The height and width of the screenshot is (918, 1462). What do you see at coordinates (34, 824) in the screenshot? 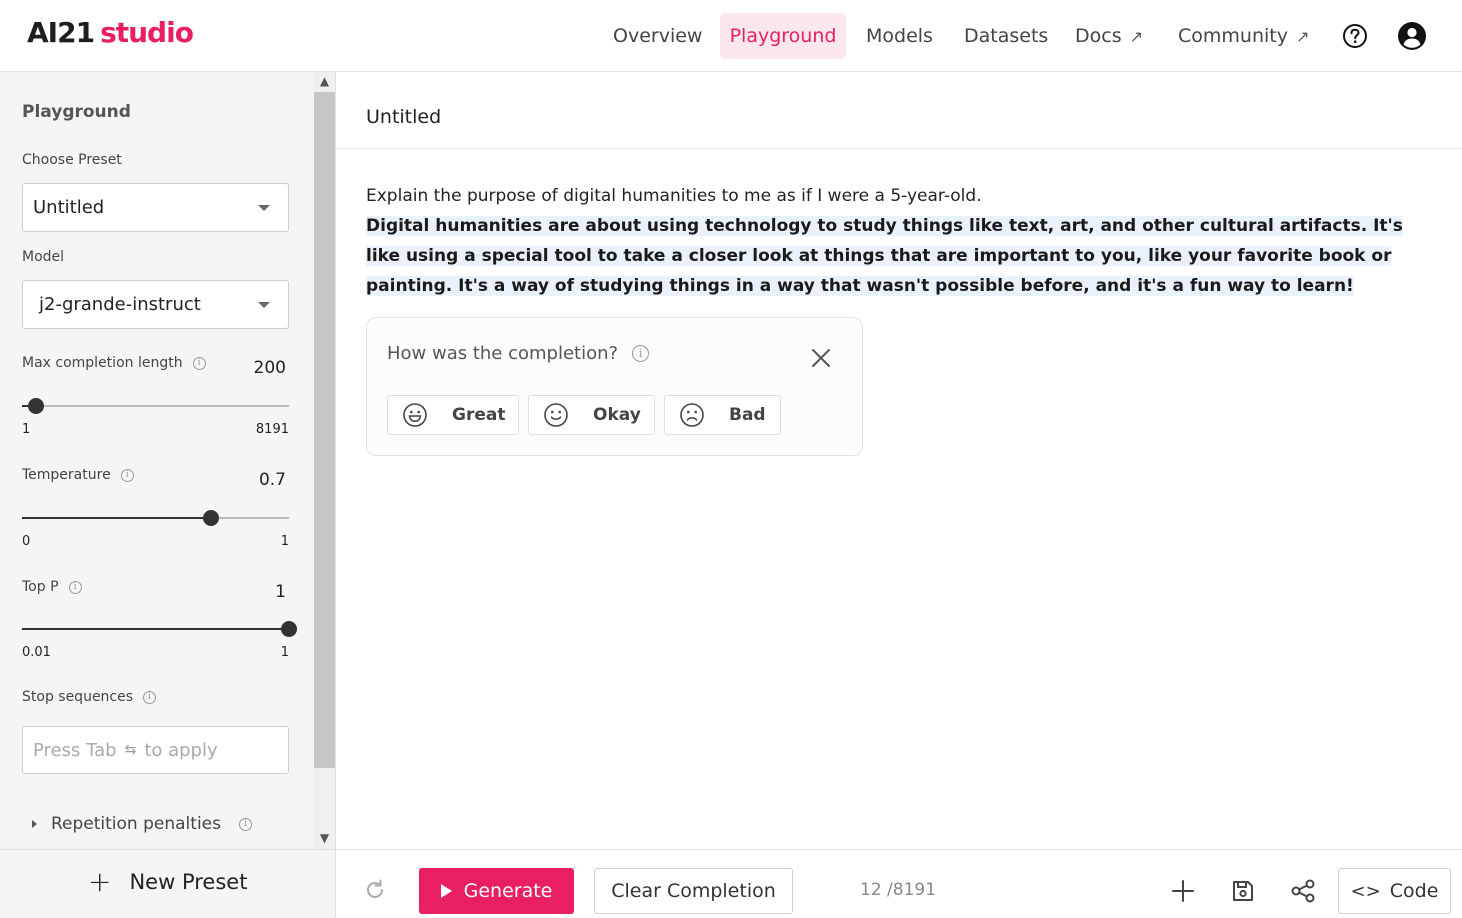
I see `caret-right-icon` at bounding box center [34, 824].